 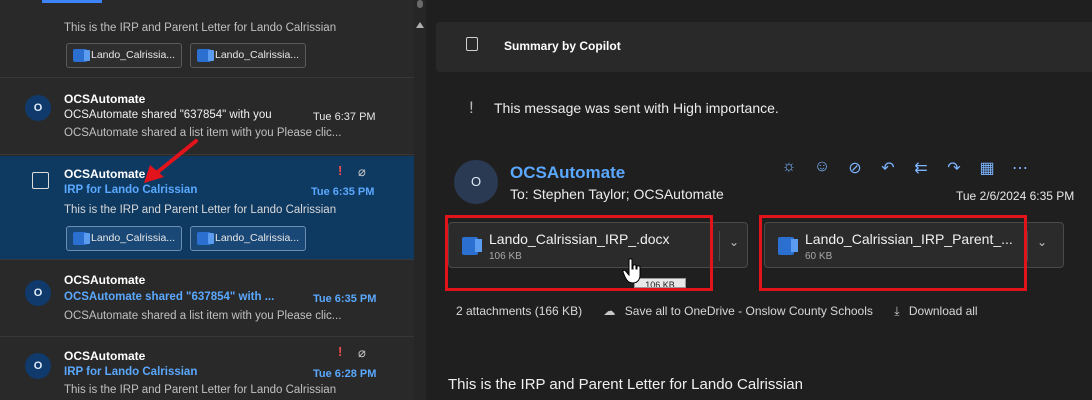 What do you see at coordinates (476, 182) in the screenshot?
I see `sender-avatar: O` at bounding box center [476, 182].